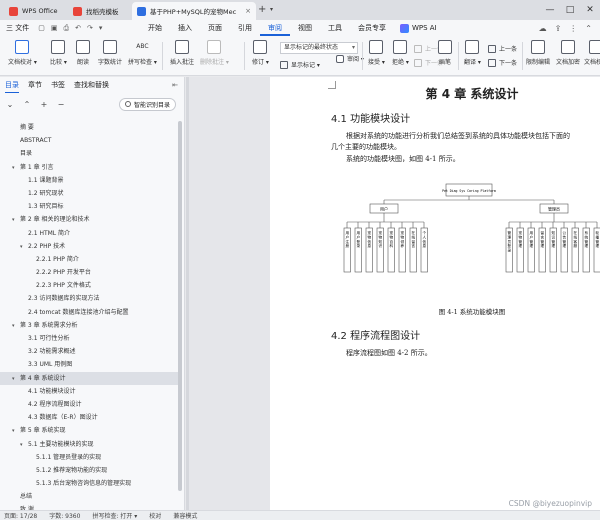  I want to click on toc-item: 5.1.2 推荐宠物功能的实现, so click(89, 470).